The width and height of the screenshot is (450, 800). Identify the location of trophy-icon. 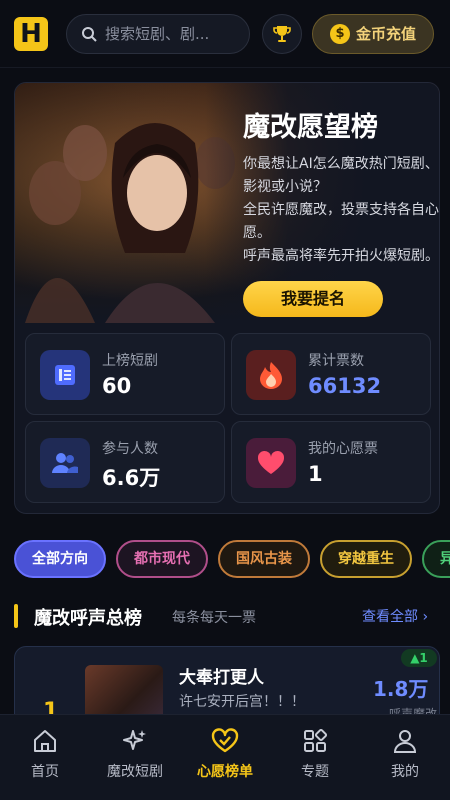
(282, 33).